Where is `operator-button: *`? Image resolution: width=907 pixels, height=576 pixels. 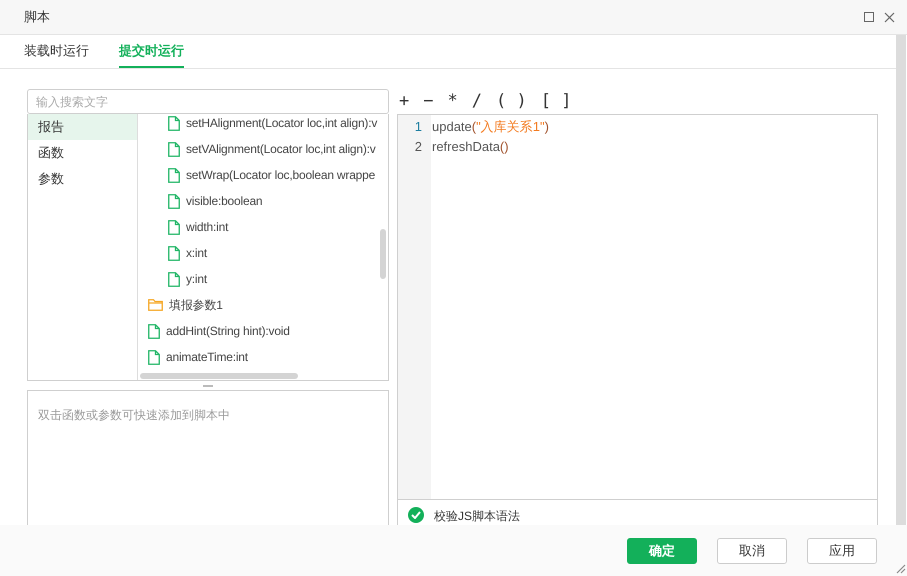
operator-button: * is located at coordinates (453, 101).